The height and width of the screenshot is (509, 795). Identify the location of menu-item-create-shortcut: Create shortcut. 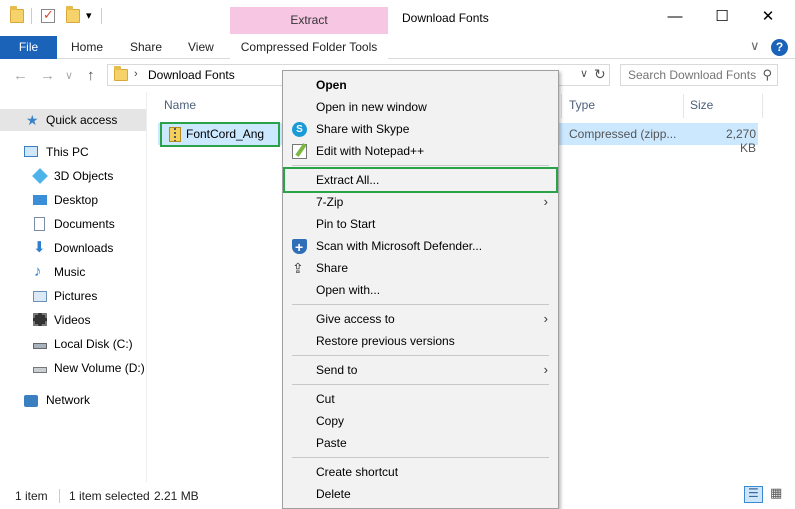
(420, 472).